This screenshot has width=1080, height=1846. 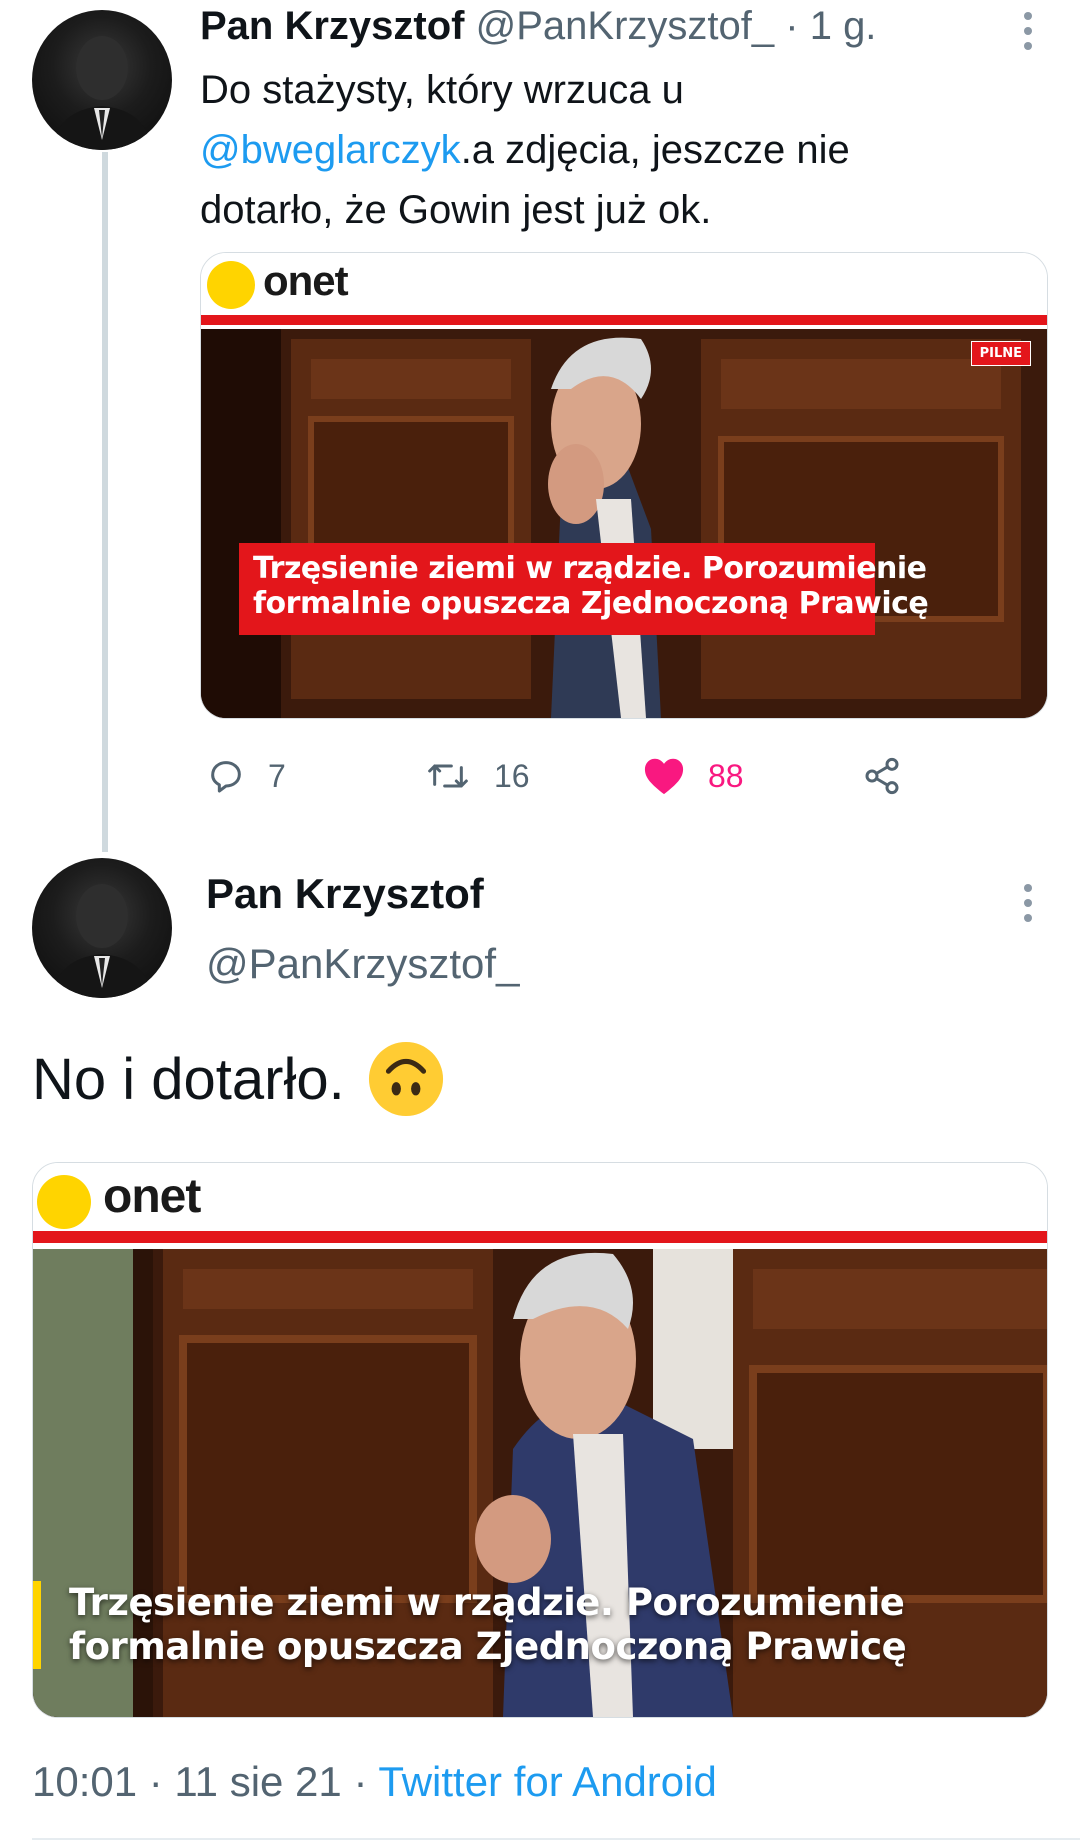 What do you see at coordinates (456, 210) in the screenshot?
I see `tweet-text-line3: dotarło, że Gowin jest już ok.` at bounding box center [456, 210].